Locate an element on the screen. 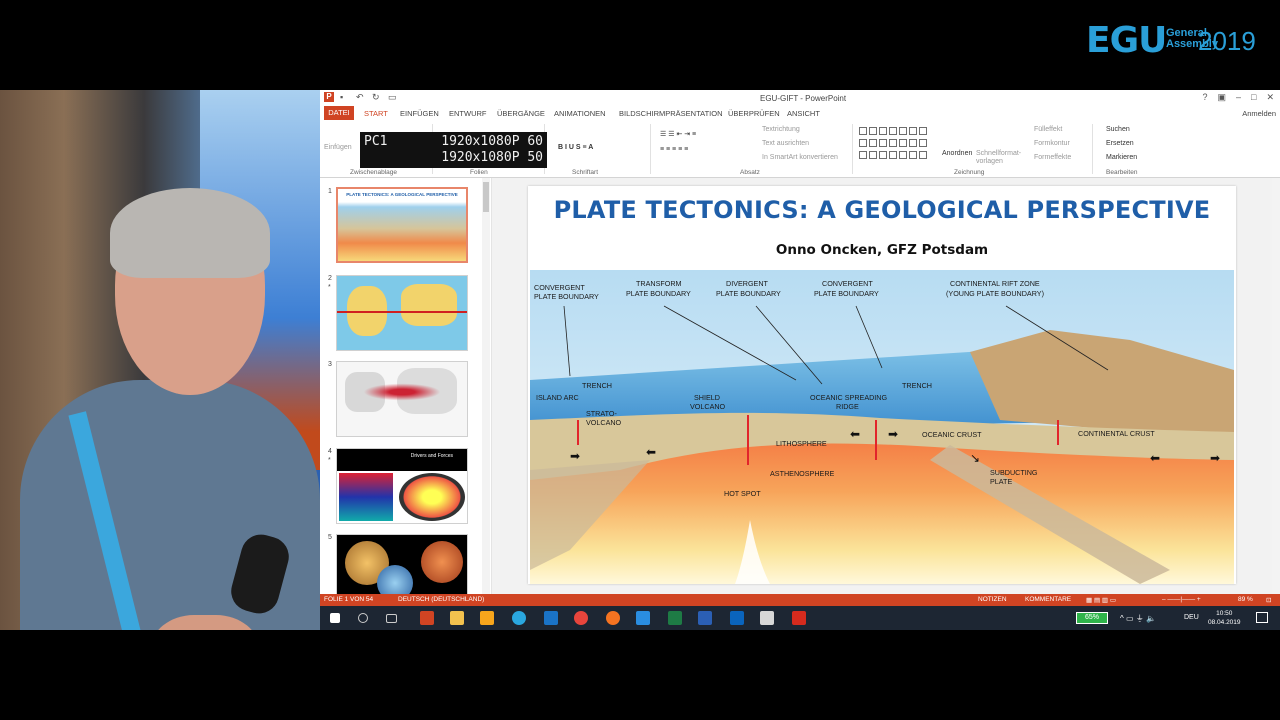 This screenshot has height=720, width=1280. notes-button: NOTIZEN is located at coordinates (992, 599).